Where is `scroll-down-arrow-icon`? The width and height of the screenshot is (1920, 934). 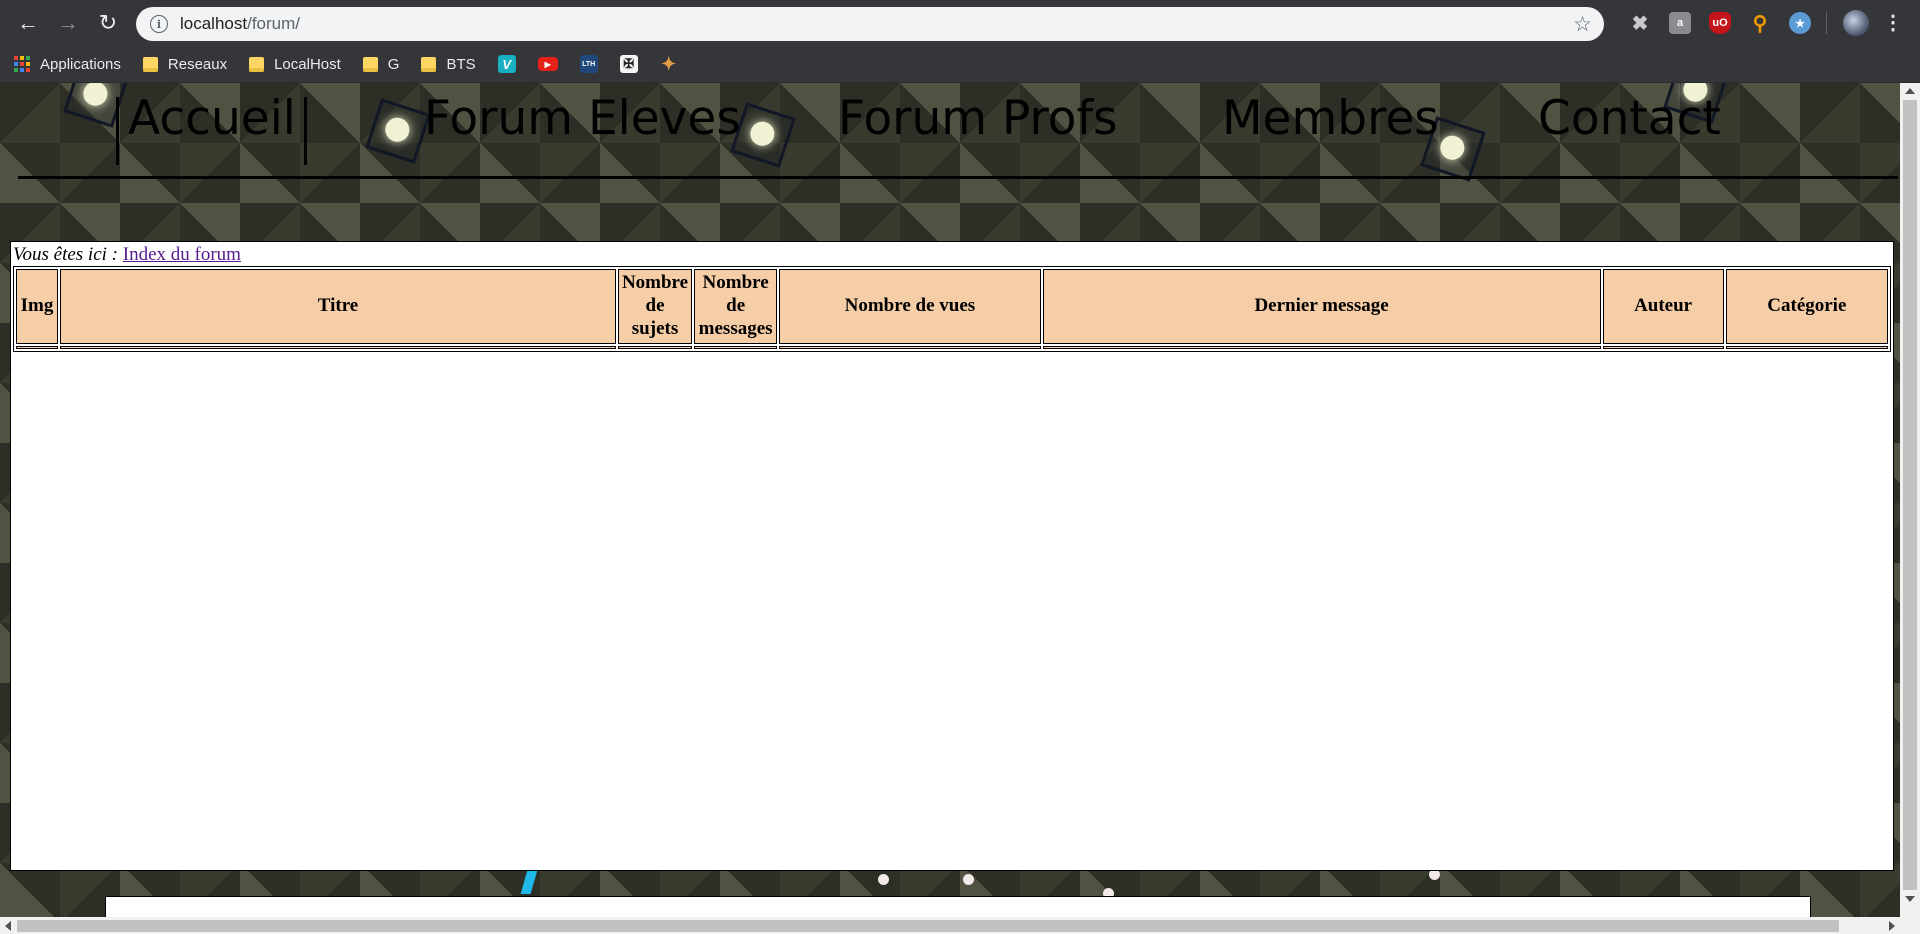 scroll-down-arrow-icon is located at coordinates (1910, 899).